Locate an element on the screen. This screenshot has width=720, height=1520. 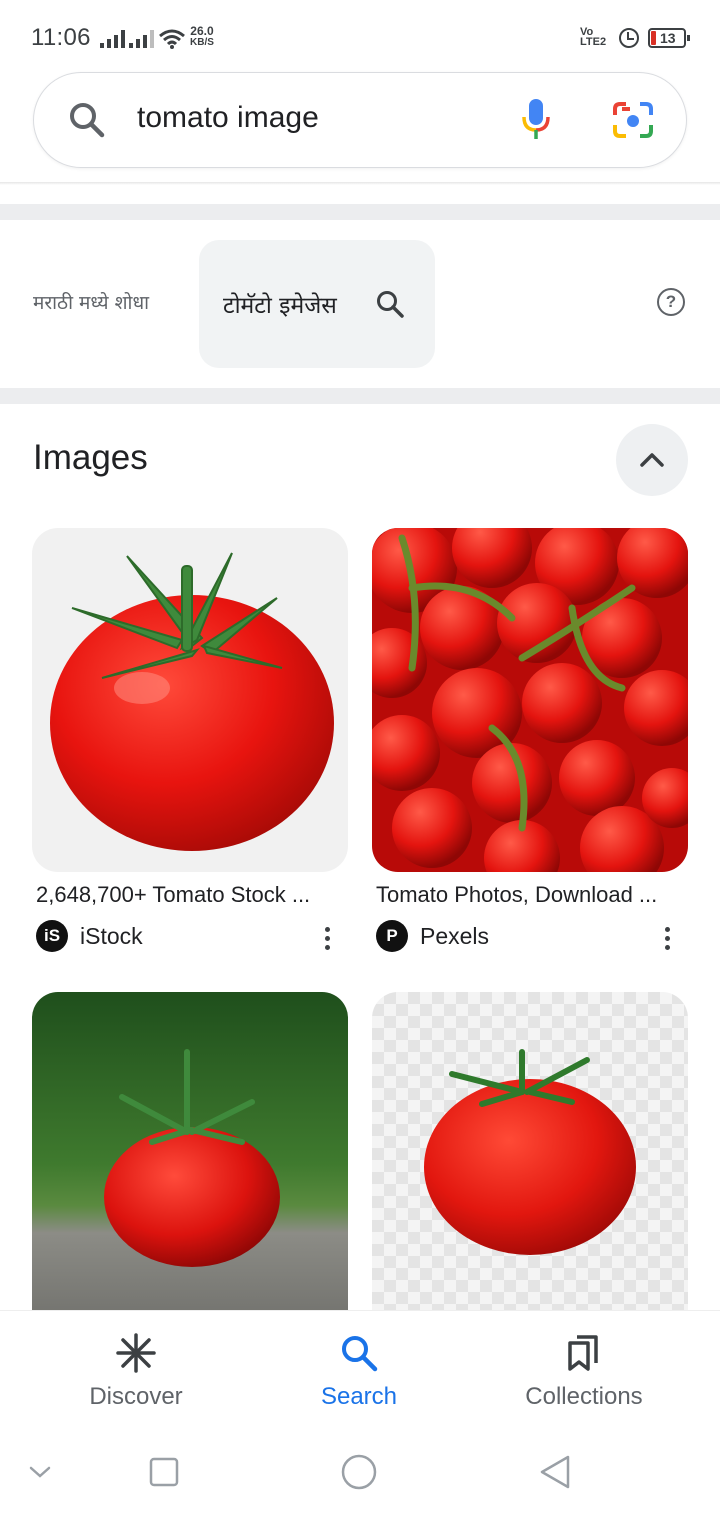
network-speed: 26.0 KB/S is located at coordinates (202, 36).